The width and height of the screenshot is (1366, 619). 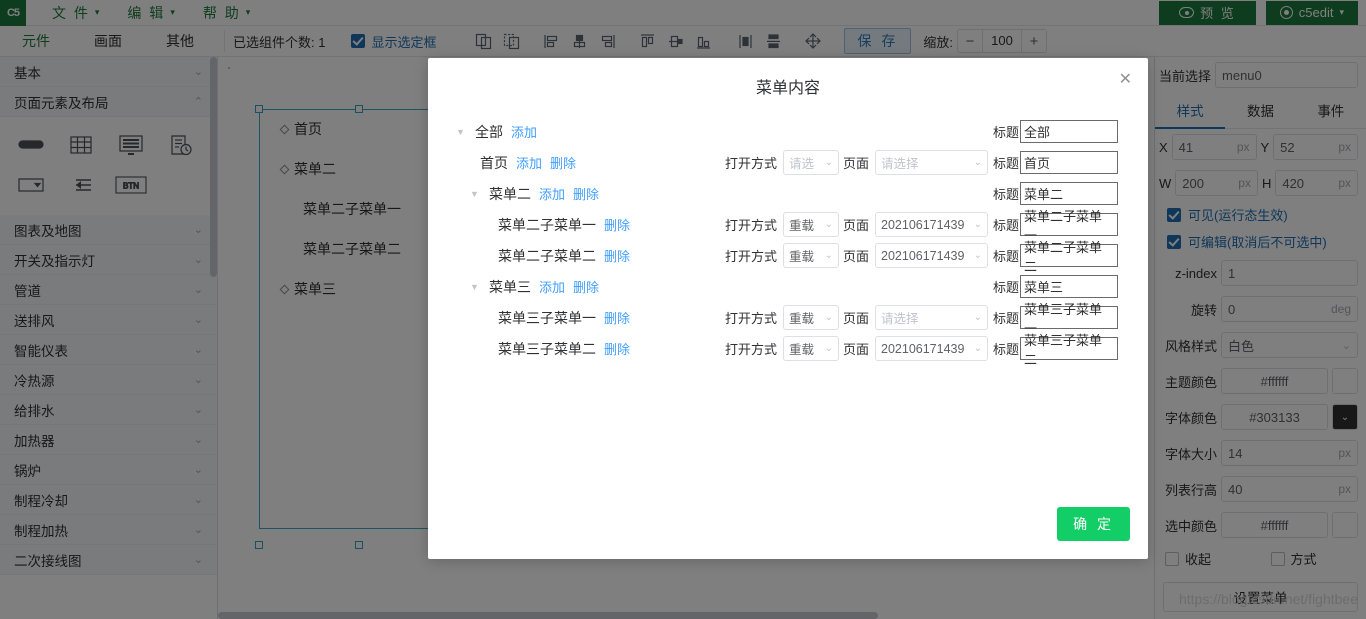 I want to click on title-input: 全部, so click(x=1069, y=131).